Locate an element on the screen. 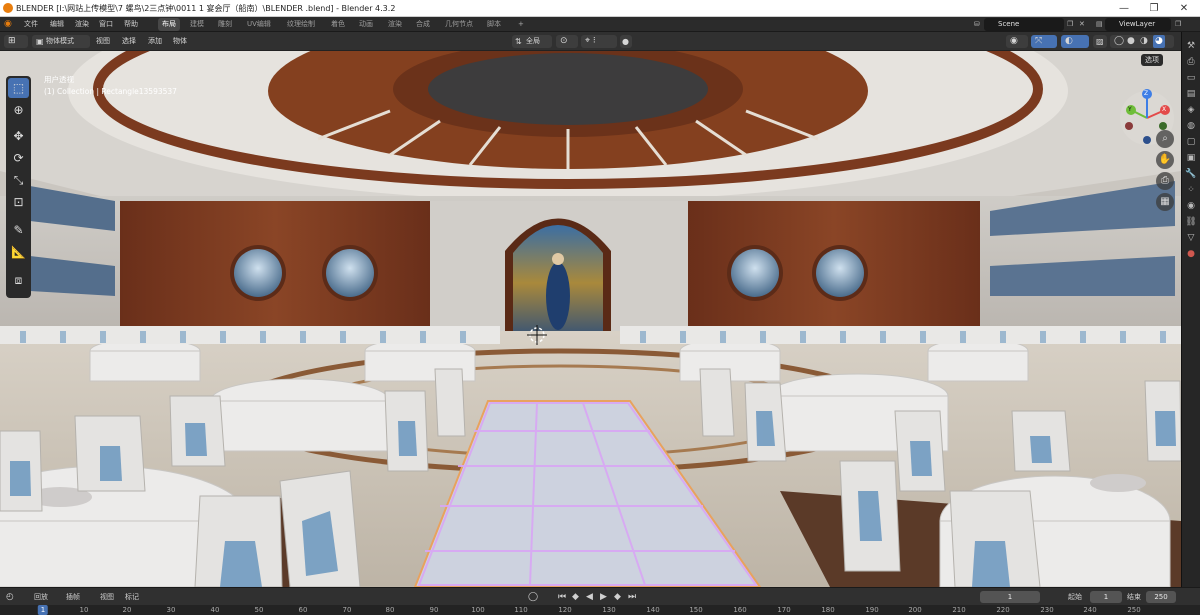 The image size is (1200, 615). snap-selector: ⌖ ⁝ is located at coordinates (599, 41).